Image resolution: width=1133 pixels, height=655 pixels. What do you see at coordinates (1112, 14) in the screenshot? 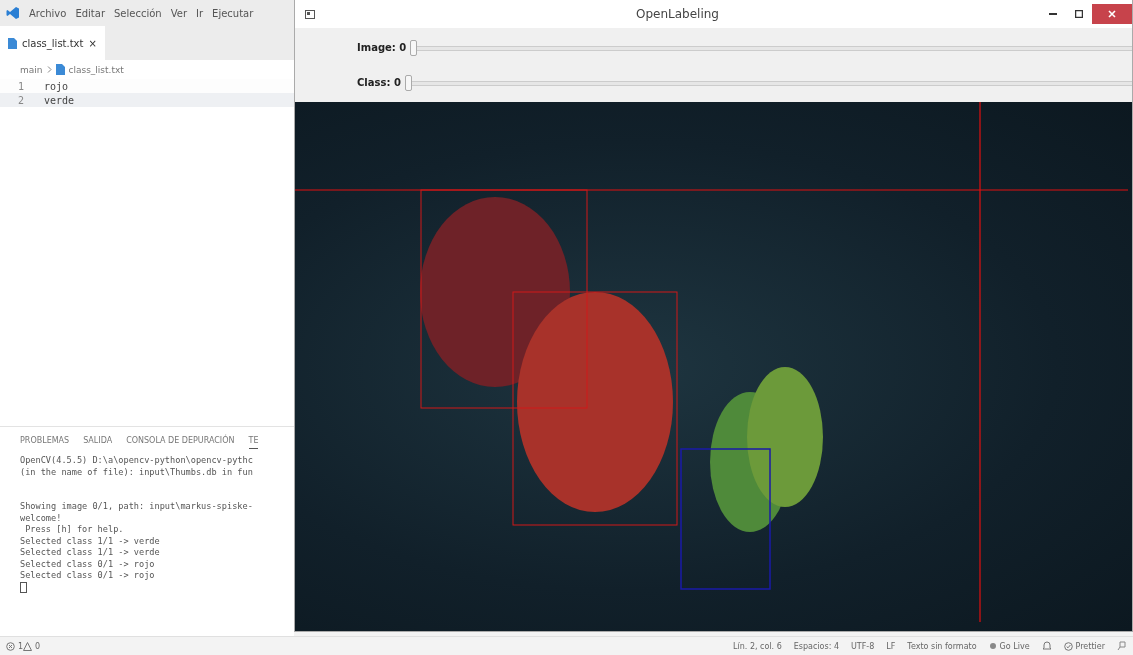
I see `close-icon` at bounding box center [1112, 14].